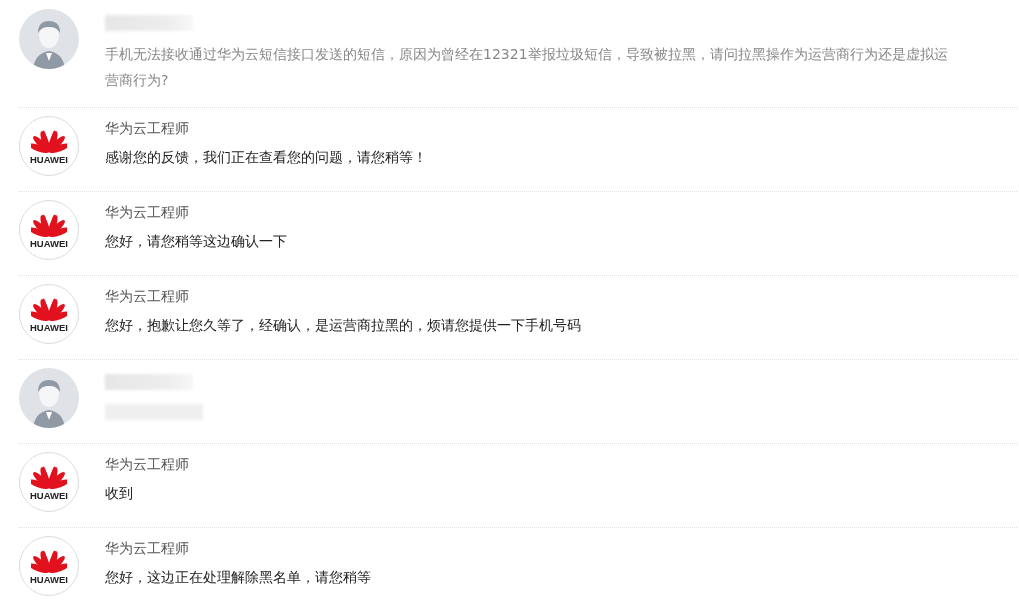 This screenshot has width=1019, height=609. I want to click on message-text: 收到, so click(119, 493).